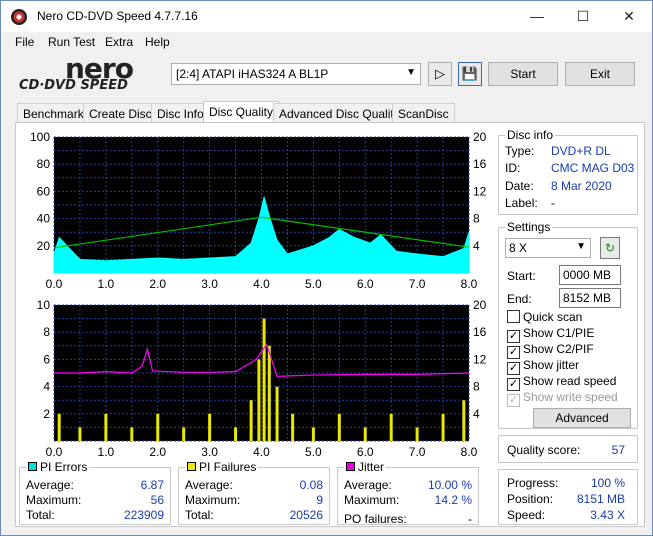 The width and height of the screenshot is (653, 536). I want to click on jitter-avg: 10.00 %, so click(449, 485).